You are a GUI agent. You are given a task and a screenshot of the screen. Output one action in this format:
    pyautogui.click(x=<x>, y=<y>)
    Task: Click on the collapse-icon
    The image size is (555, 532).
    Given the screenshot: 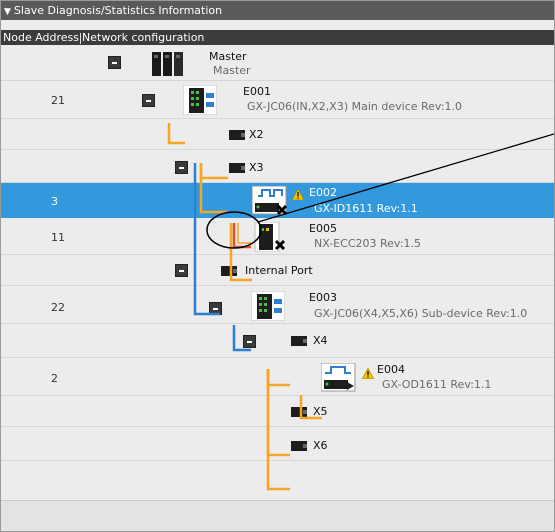 What is the action you would take?
    pyautogui.click(x=114, y=62)
    